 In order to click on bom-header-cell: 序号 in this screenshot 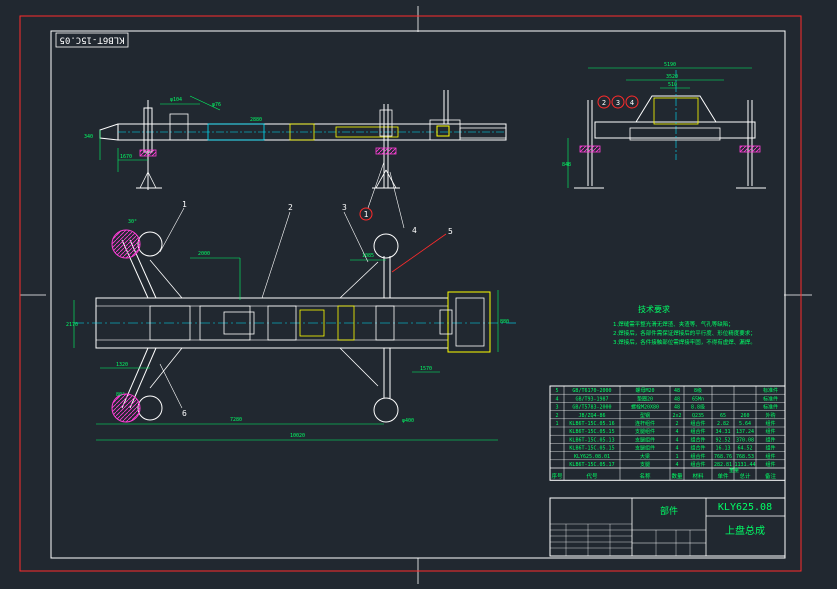, I will do `click(557, 476)`.